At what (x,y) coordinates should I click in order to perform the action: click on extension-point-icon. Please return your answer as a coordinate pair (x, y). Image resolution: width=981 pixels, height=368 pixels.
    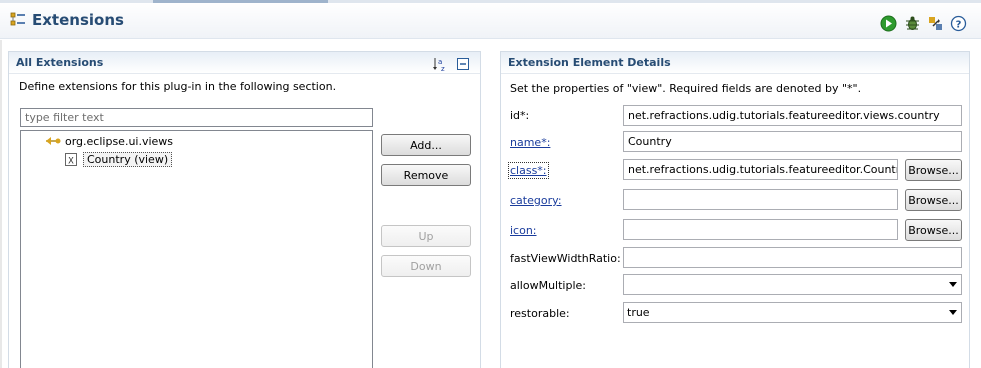
    Looking at the image, I should click on (53, 141).